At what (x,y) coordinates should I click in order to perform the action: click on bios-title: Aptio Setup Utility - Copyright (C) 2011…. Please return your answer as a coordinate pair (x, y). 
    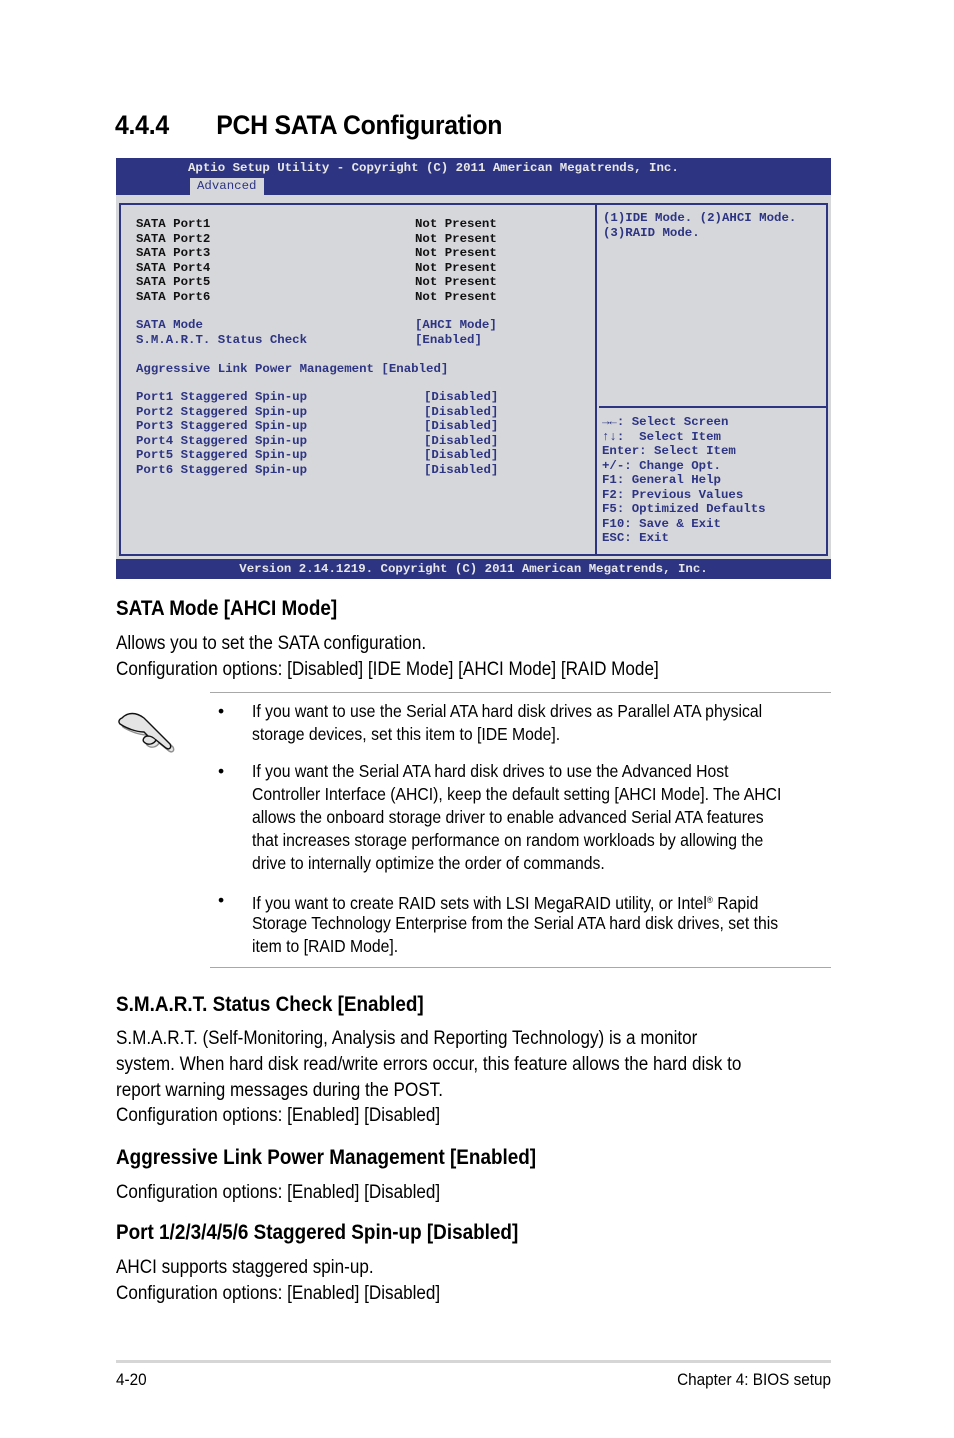
    Looking at the image, I should click on (433, 168).